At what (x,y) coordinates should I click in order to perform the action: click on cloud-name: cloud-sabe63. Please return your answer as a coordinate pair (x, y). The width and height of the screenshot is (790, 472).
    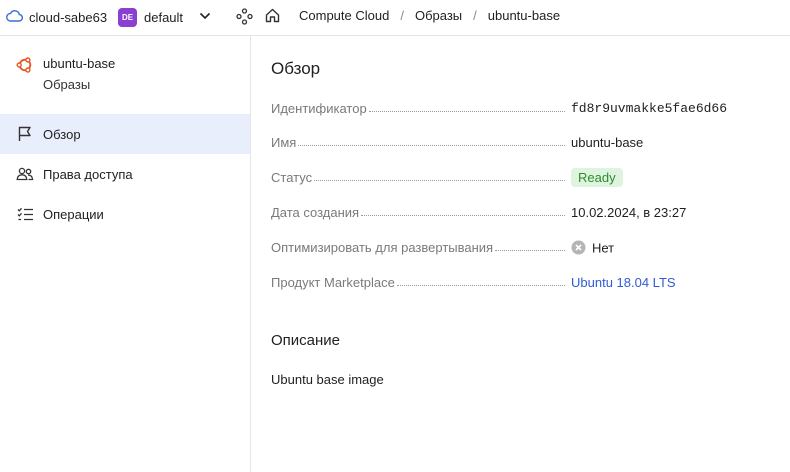
    Looking at the image, I should click on (68, 17).